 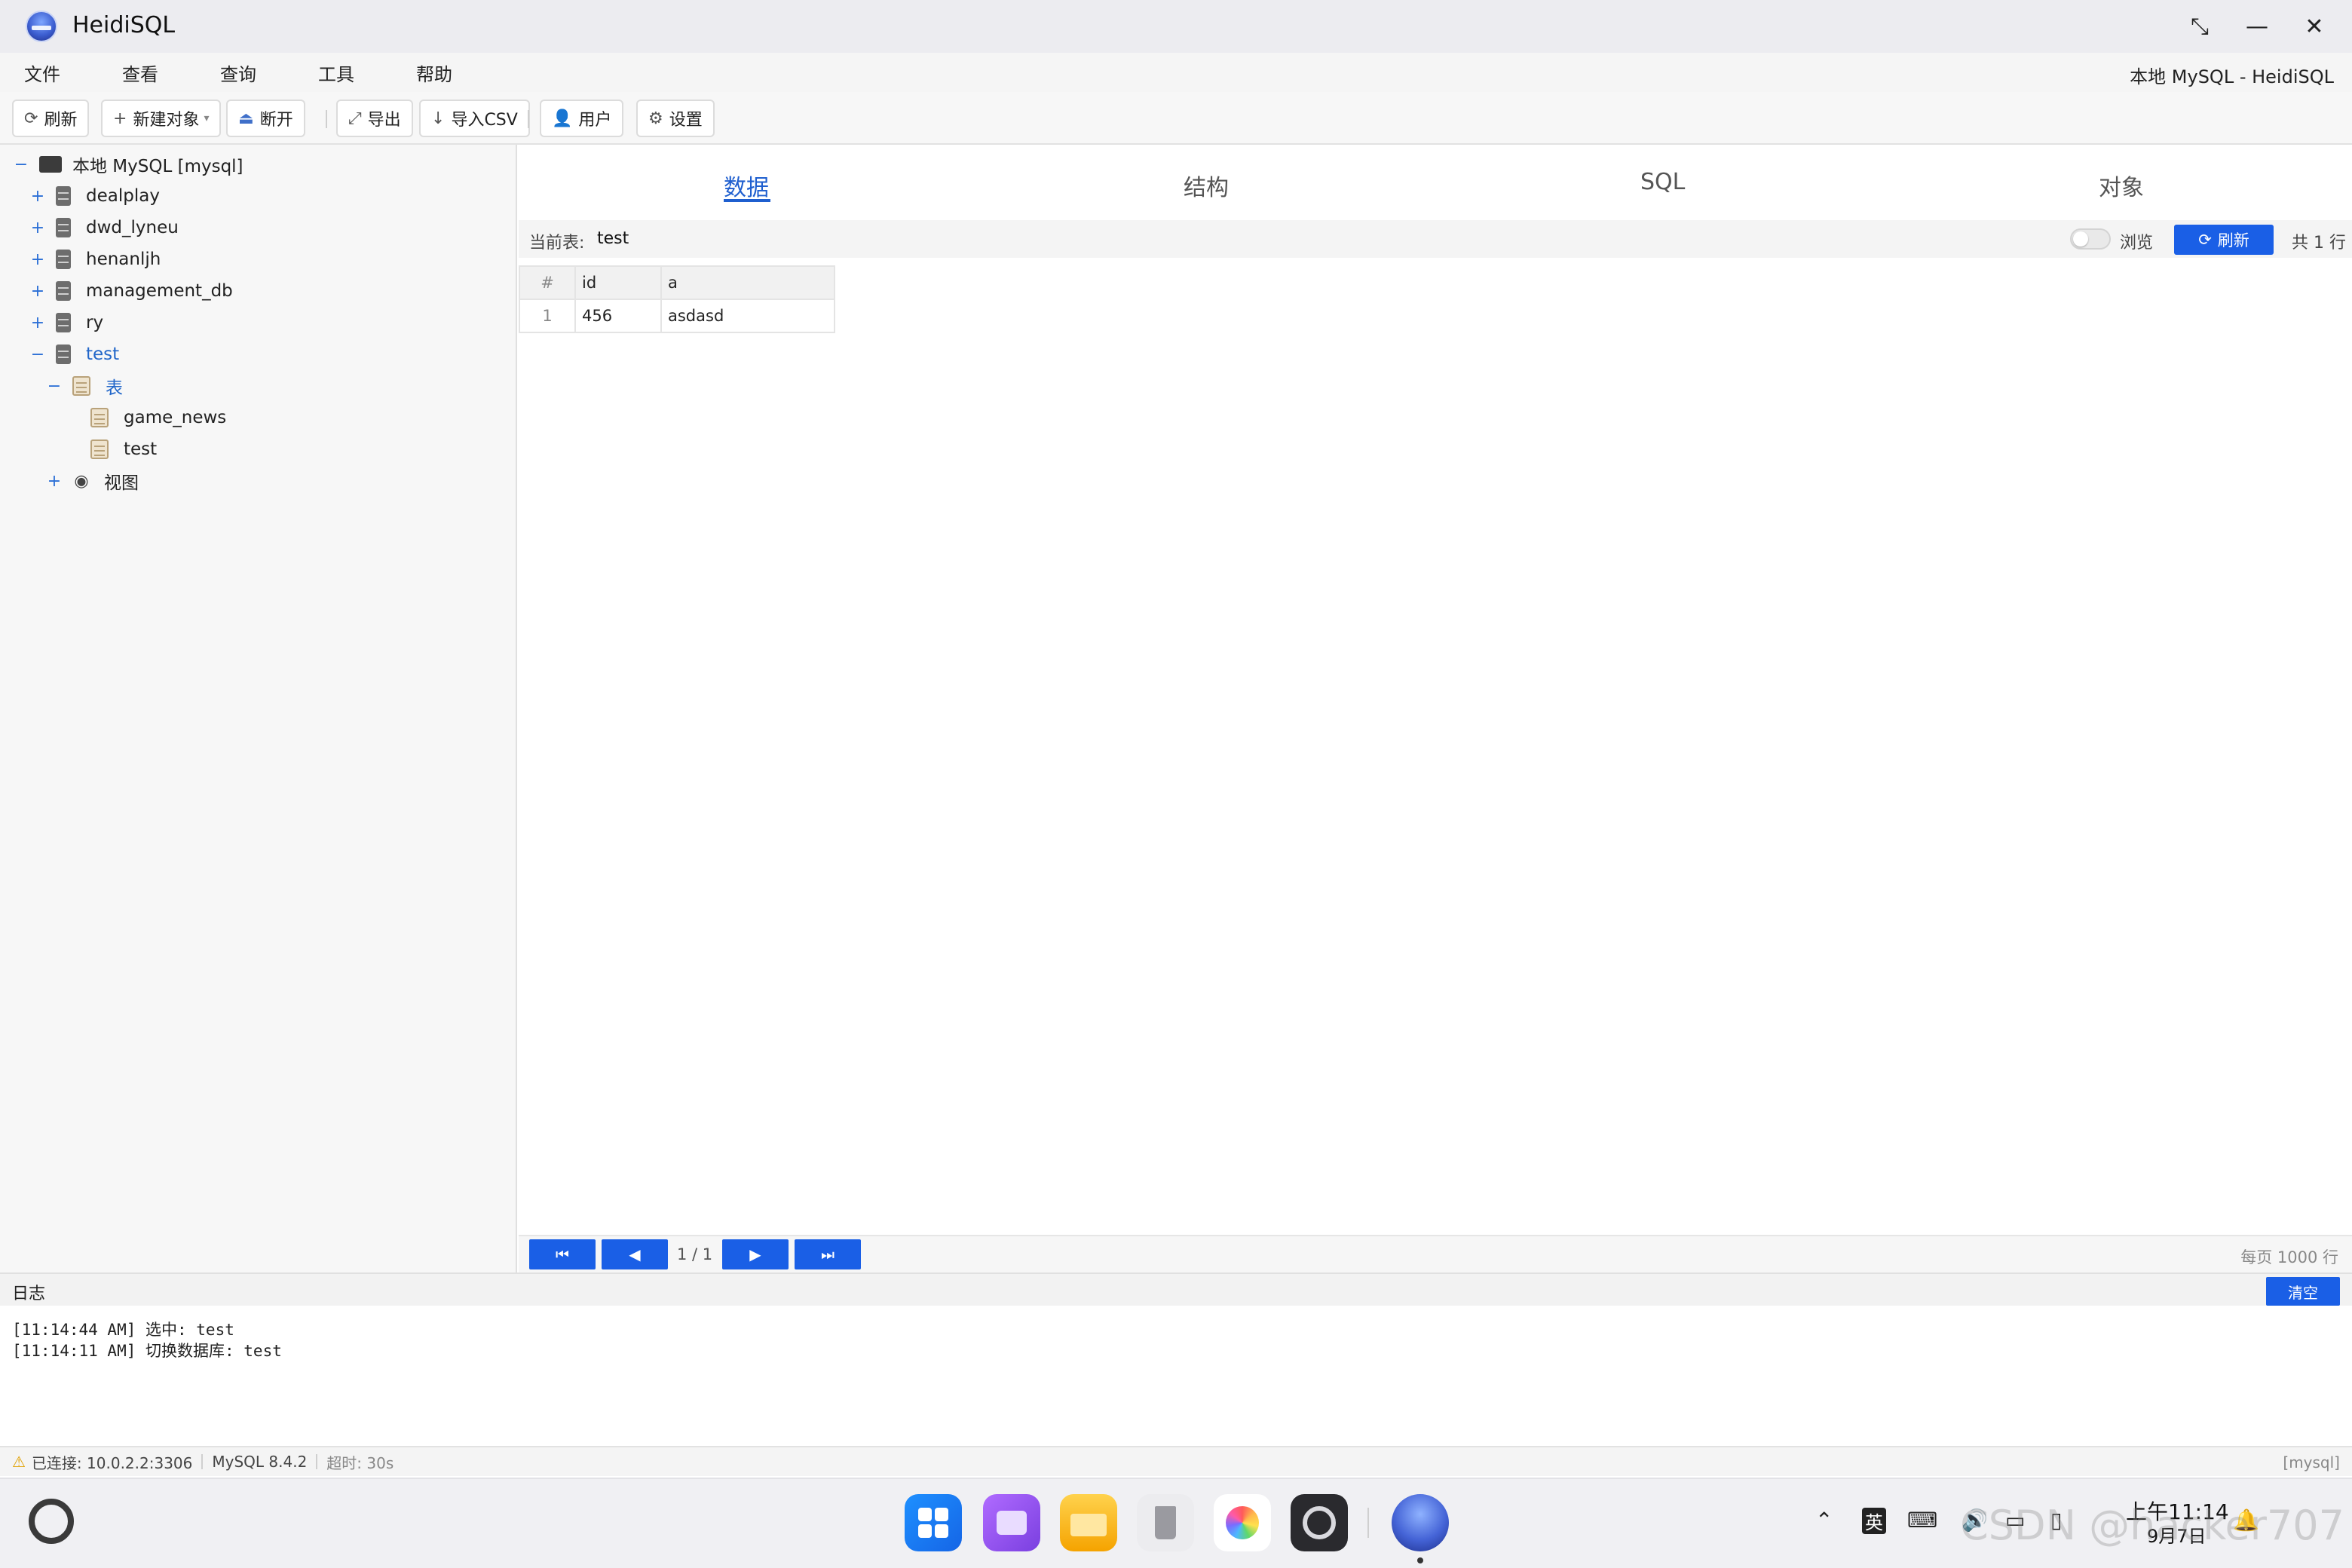 I want to click on tree-item-management-db: + management_db, so click(x=131, y=291).